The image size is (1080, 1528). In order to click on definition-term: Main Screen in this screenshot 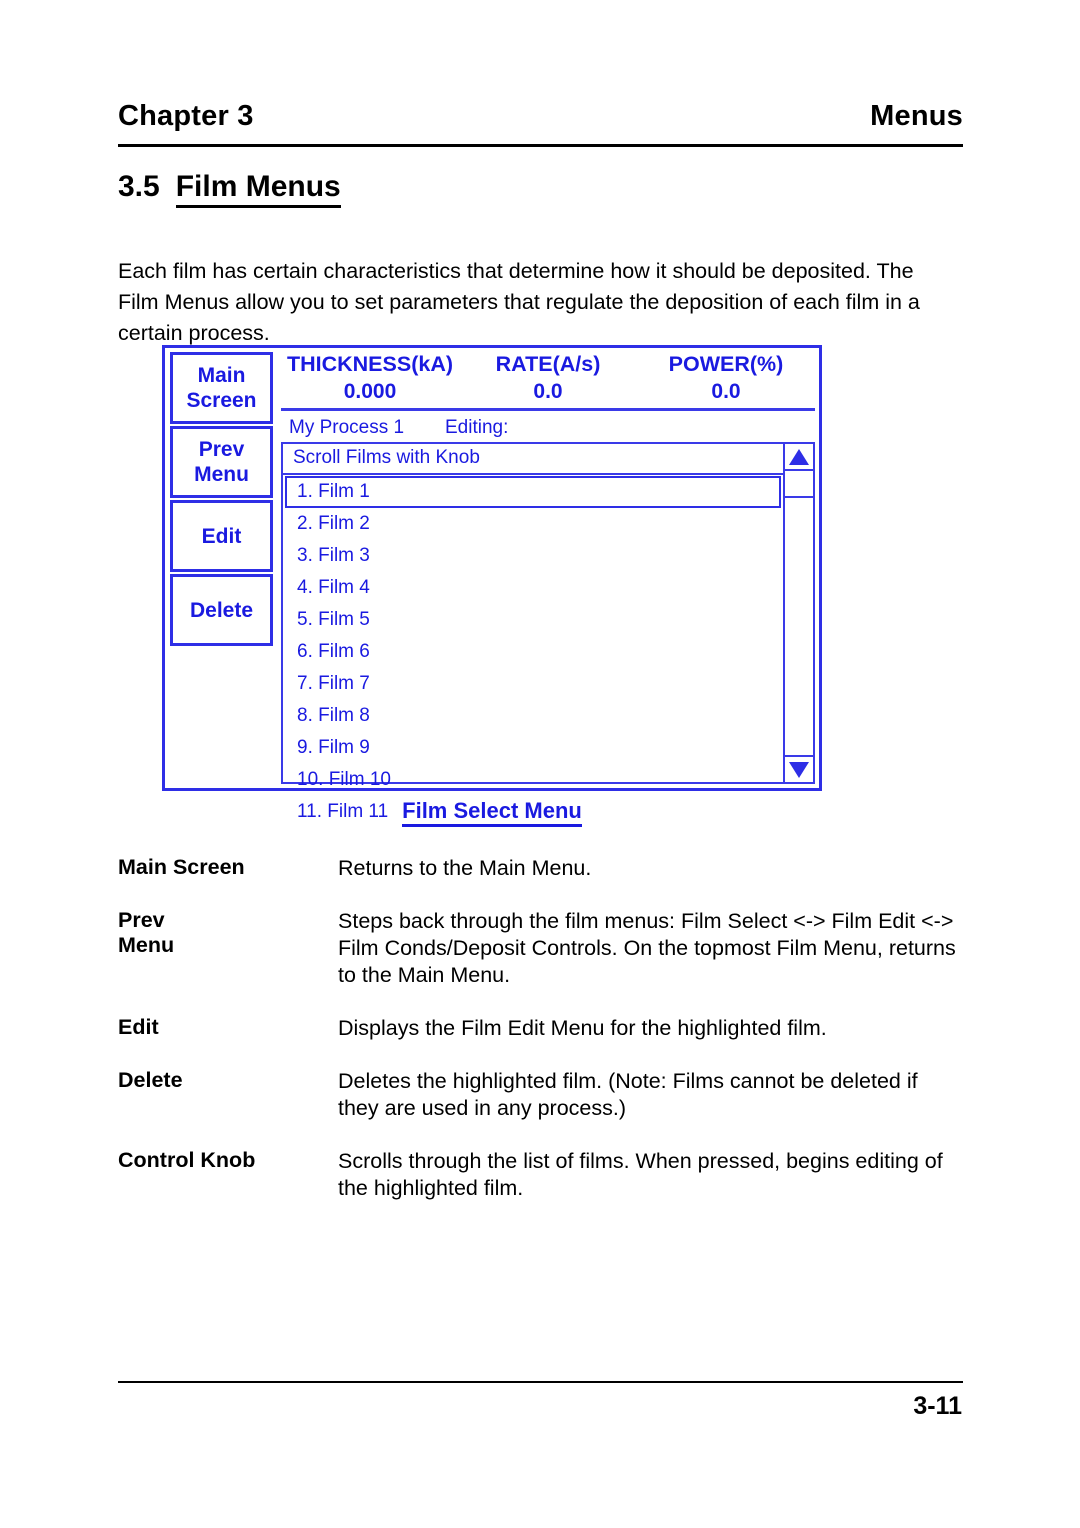, I will do `click(228, 868)`.